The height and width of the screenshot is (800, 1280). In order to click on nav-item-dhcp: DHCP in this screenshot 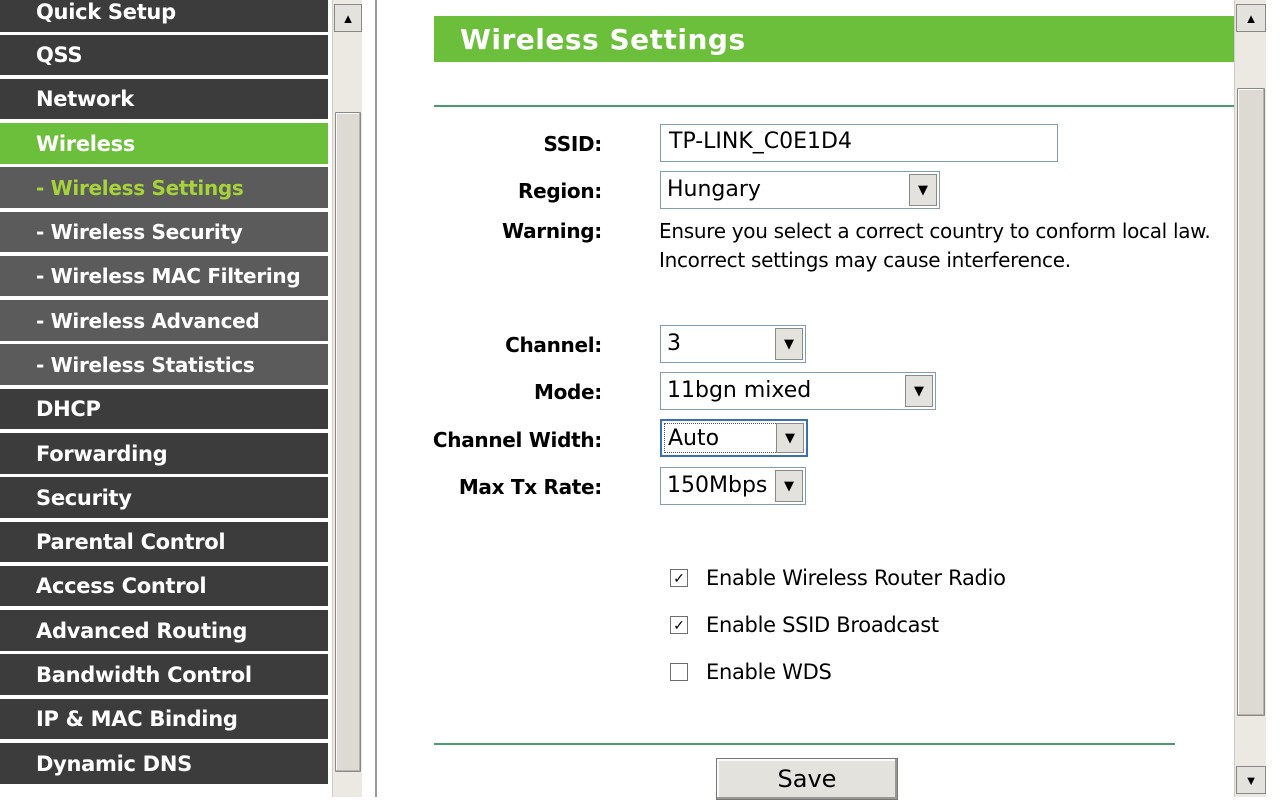, I will do `click(164, 409)`.